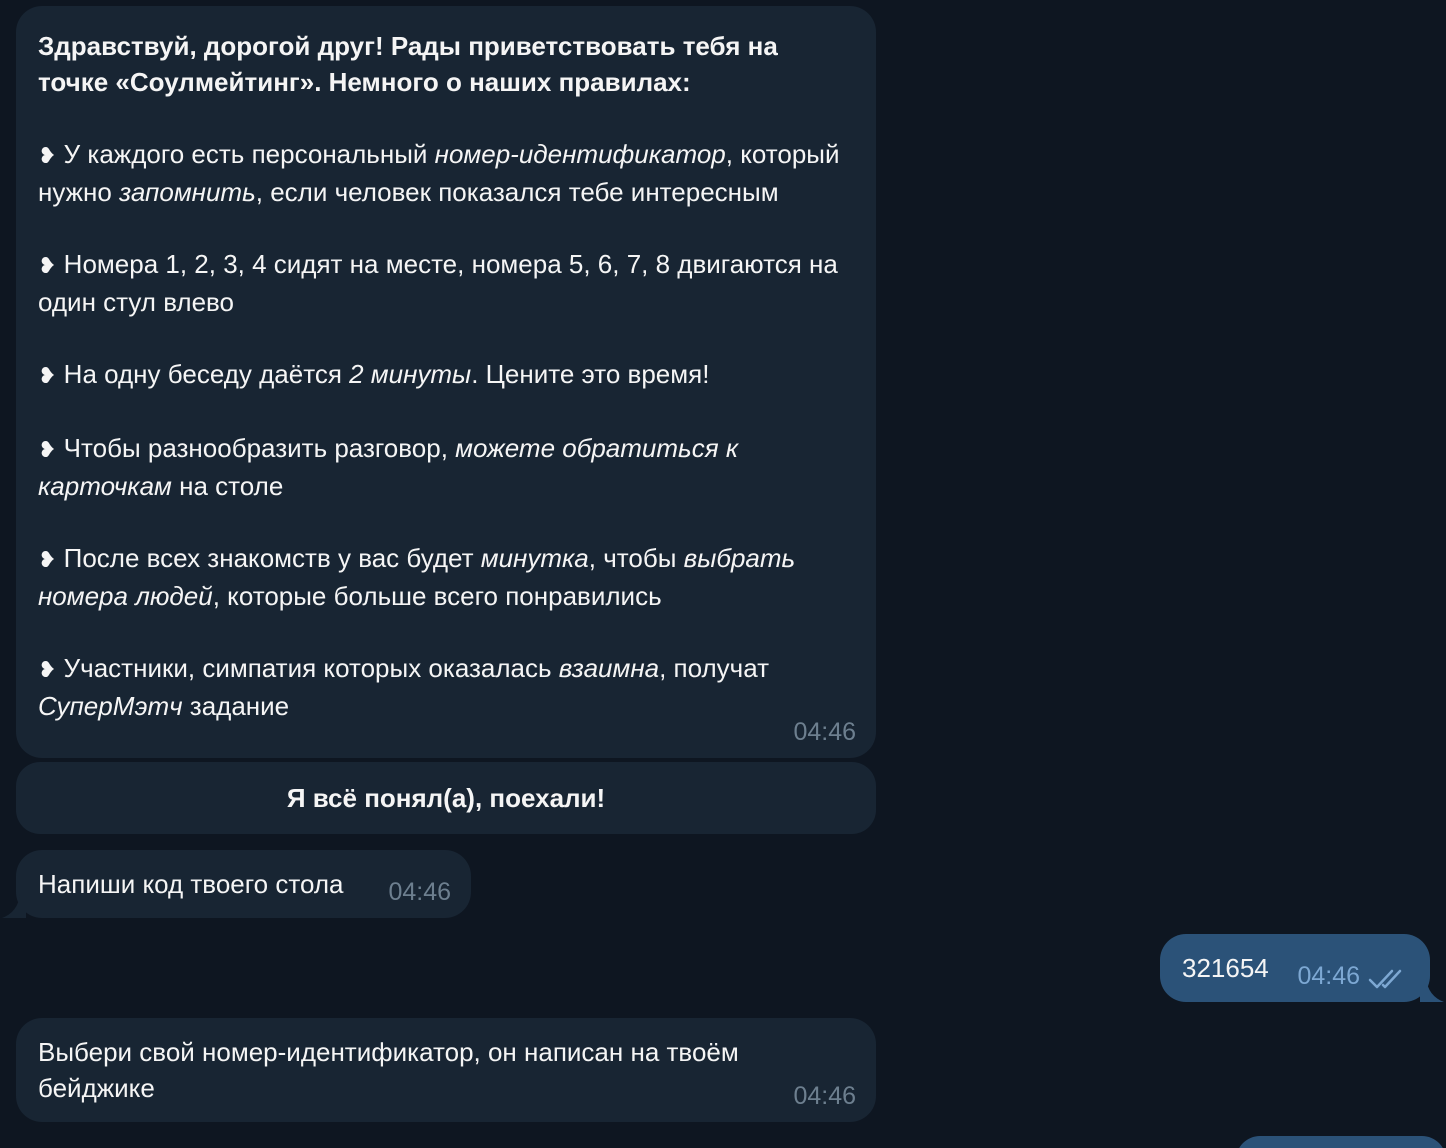  I want to click on rule-emphasis: минутка, so click(534, 558).